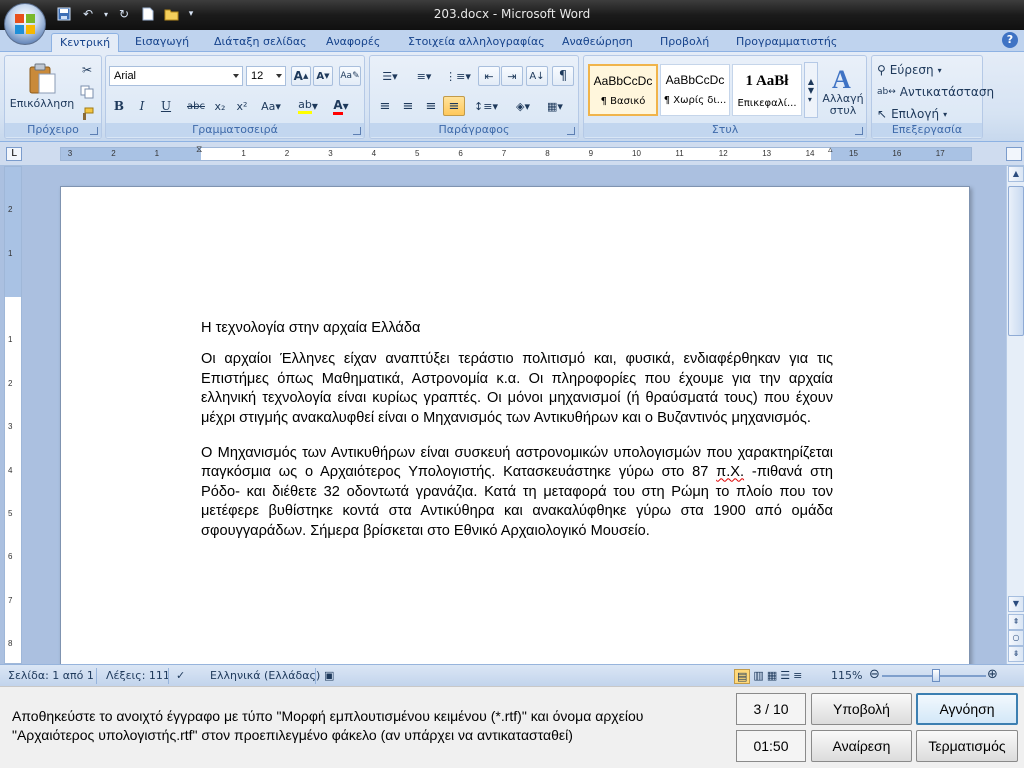 The width and height of the screenshot is (1024, 768). Describe the element at coordinates (859, 131) in the screenshot. I see `styles-launcher` at that location.